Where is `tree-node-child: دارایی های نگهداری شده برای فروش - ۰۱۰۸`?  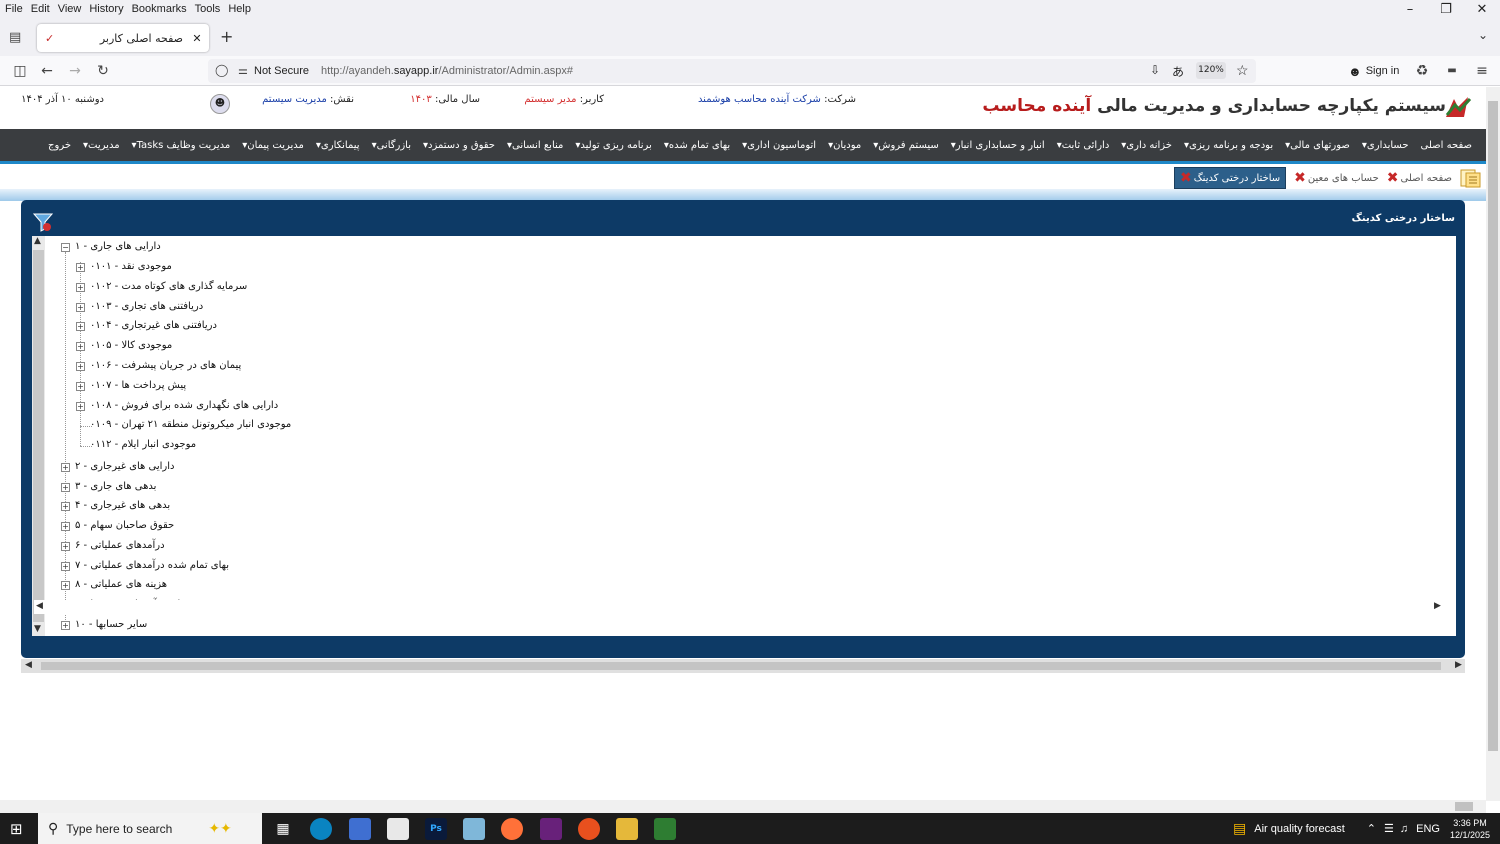
tree-node-child: دارایی های نگهداری شده برای فروش - ۰۱۰۸ is located at coordinates (184, 405).